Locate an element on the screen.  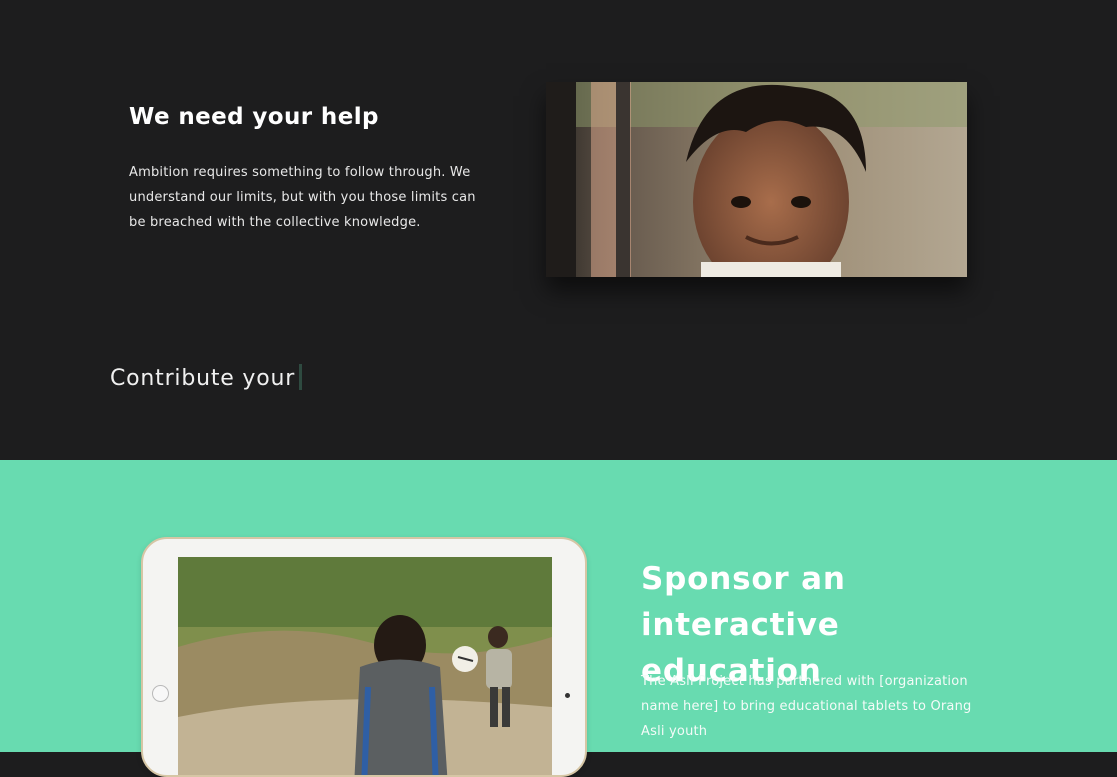
contribute-text: Contribute your is located at coordinates (203, 378).